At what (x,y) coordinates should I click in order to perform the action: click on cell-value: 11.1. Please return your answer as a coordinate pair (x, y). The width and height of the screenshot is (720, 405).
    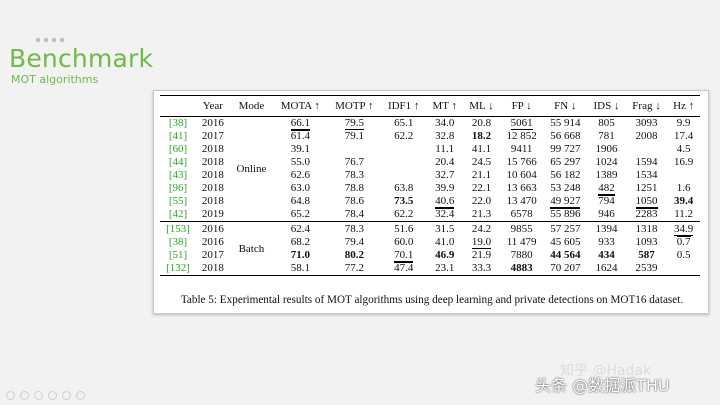
    Looking at the image, I should click on (445, 149).